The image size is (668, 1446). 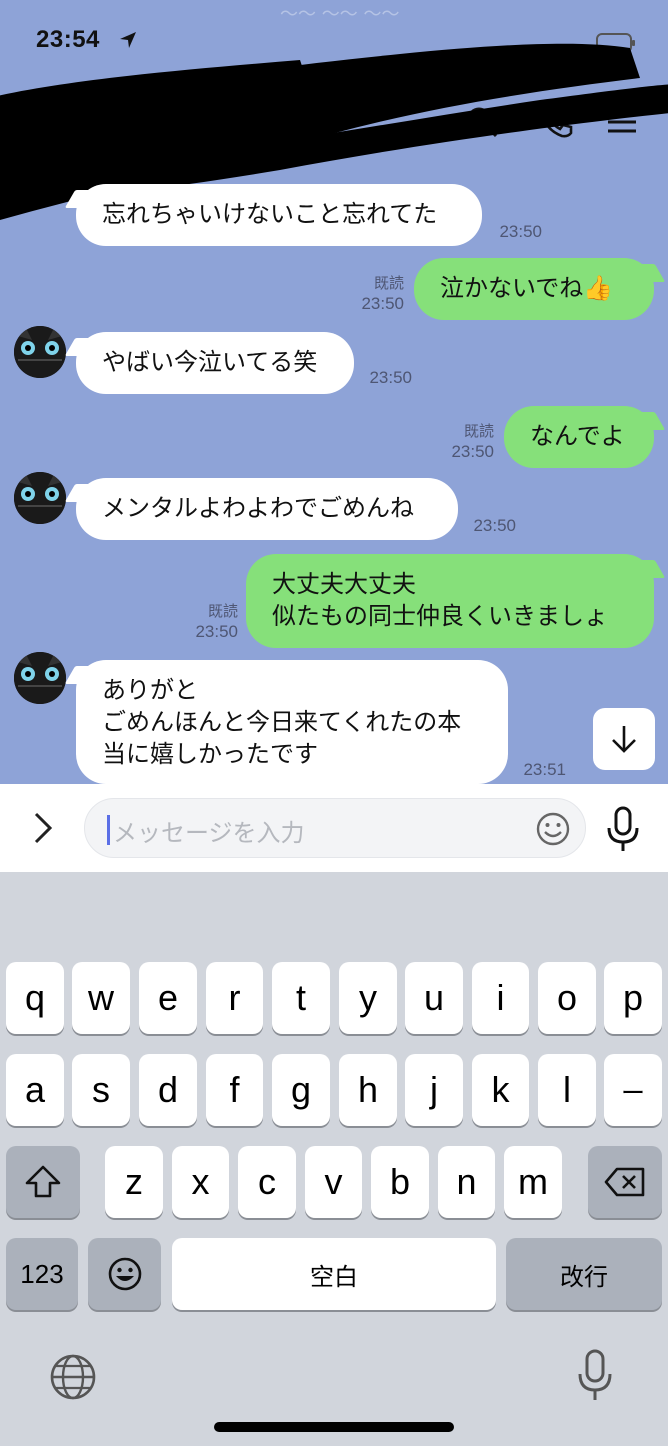 I want to click on key-p: p, so click(x=633, y=998).